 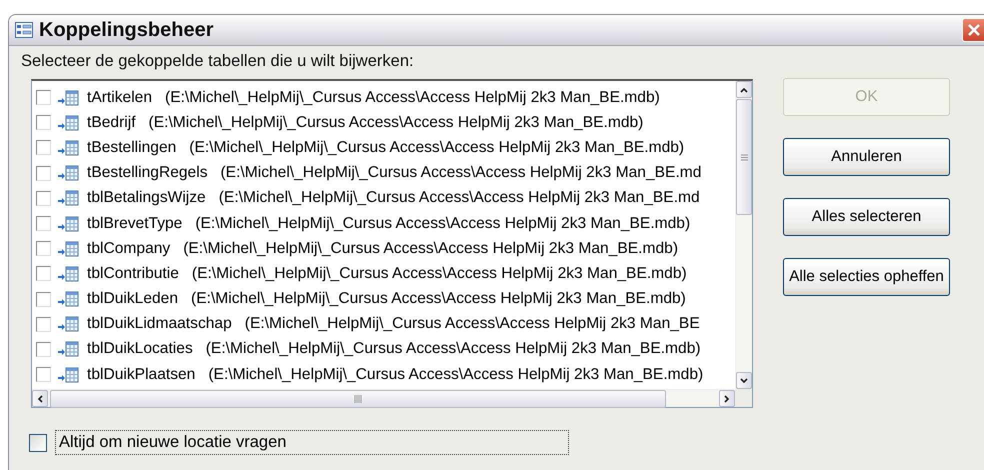 What do you see at coordinates (382, 249) in the screenshot?
I see `linked-table-name: tblCompany (E:\Michel\_HelpMij\_Cursus Access\Access HelpMij 2k3 Man_BE.mdb)` at bounding box center [382, 249].